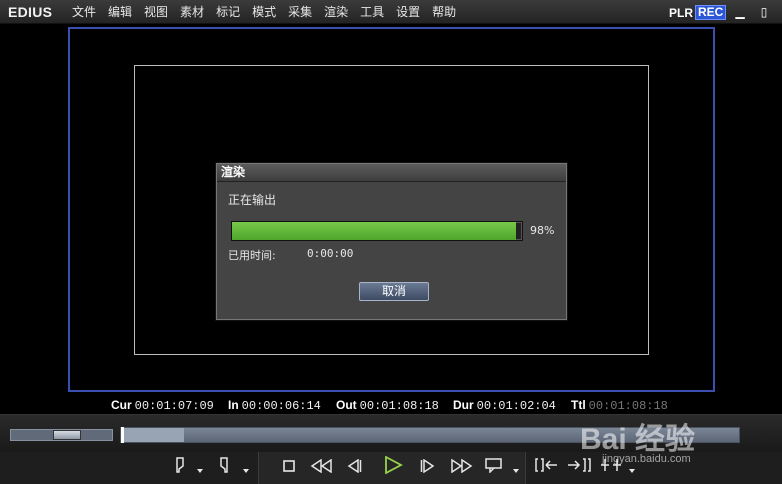 The height and width of the screenshot is (484, 782). What do you see at coordinates (67, 435) in the screenshot?
I see `shuttle-knob` at bounding box center [67, 435].